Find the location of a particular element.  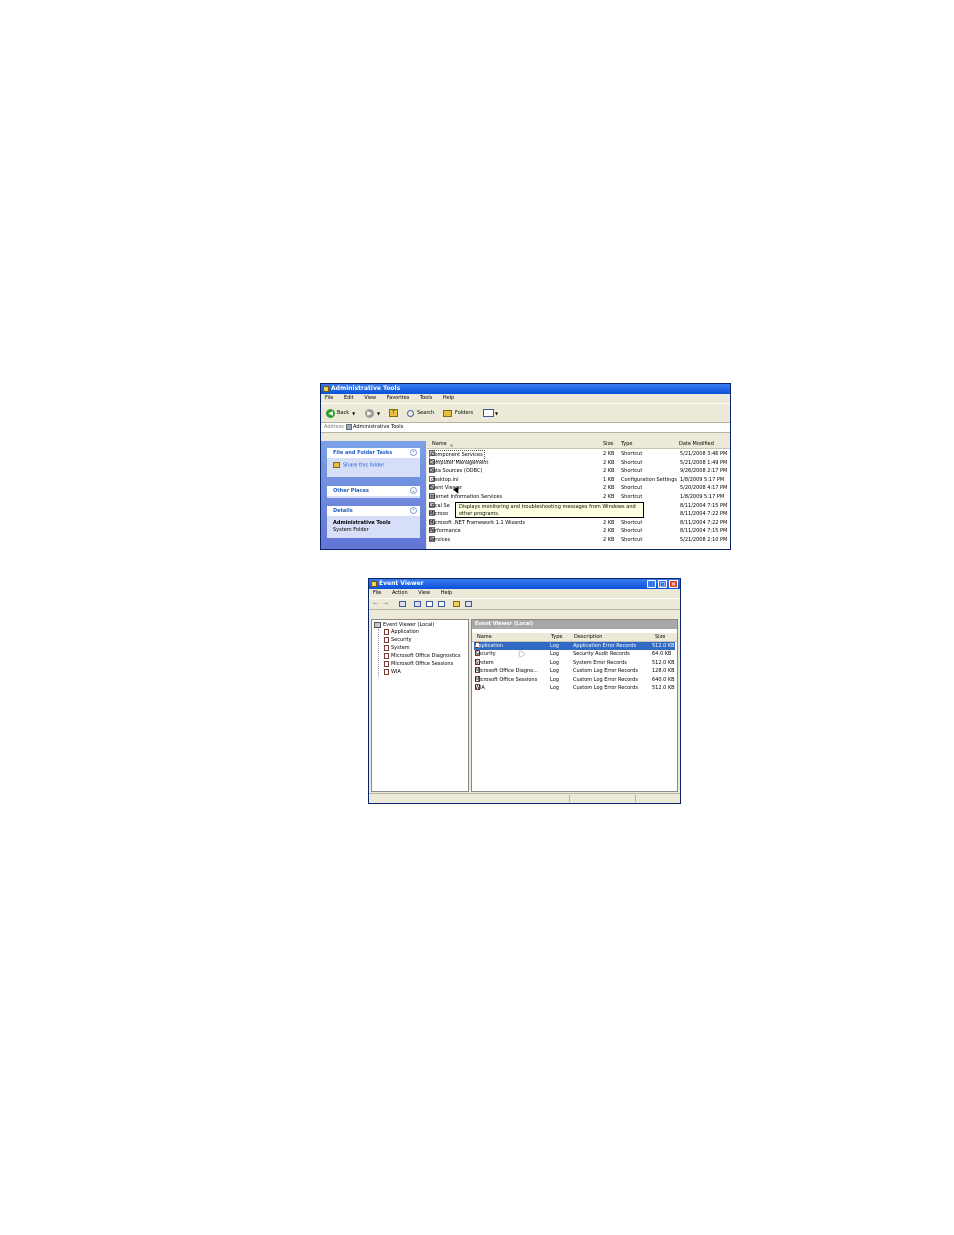

tree-item-office-diagnostics: Microsoft Office Diagnostics is located at coordinates (422, 656).